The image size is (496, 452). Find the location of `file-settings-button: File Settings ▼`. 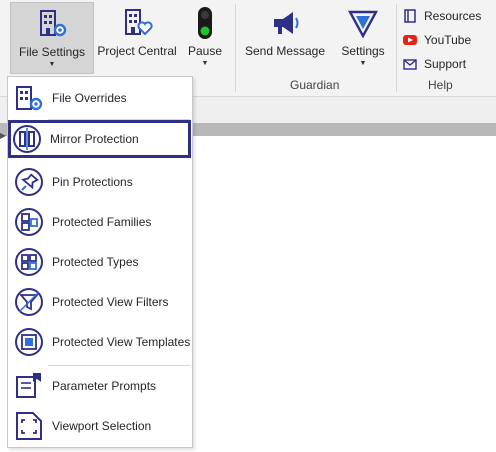

file-settings-button: File Settings ▼ is located at coordinates (52, 38).